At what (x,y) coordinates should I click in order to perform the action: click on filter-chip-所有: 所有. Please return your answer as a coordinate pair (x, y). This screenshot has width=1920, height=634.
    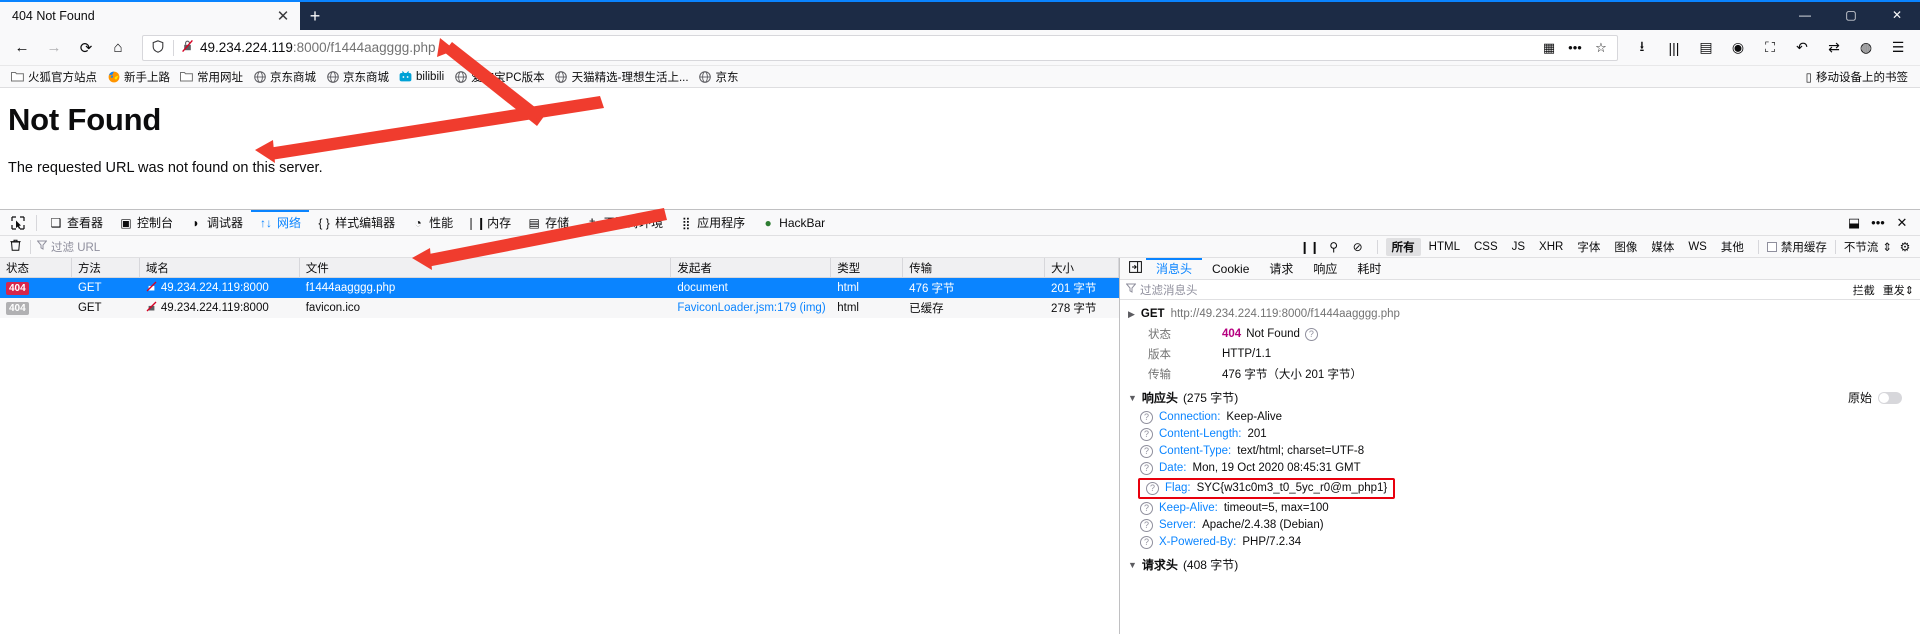
    Looking at the image, I should click on (1403, 246).